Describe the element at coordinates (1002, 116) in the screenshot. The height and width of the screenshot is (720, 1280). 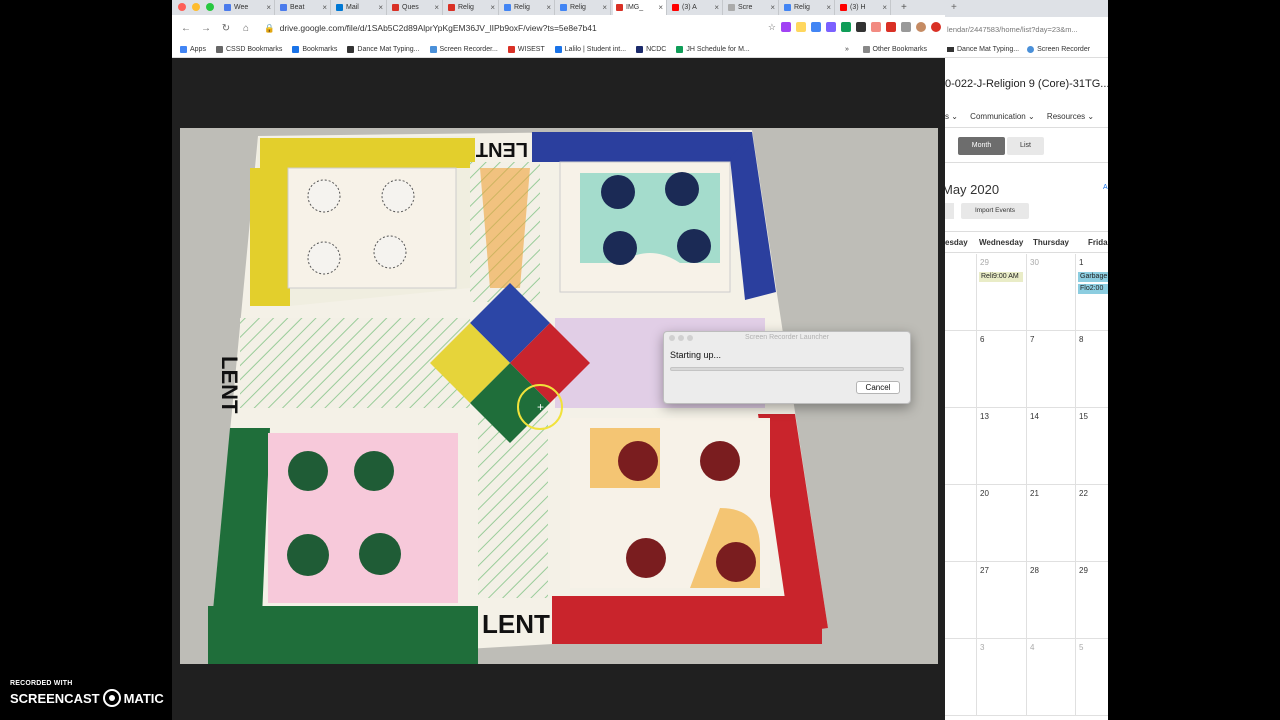
I see `menu-item-communication: Communication ⌄` at that location.